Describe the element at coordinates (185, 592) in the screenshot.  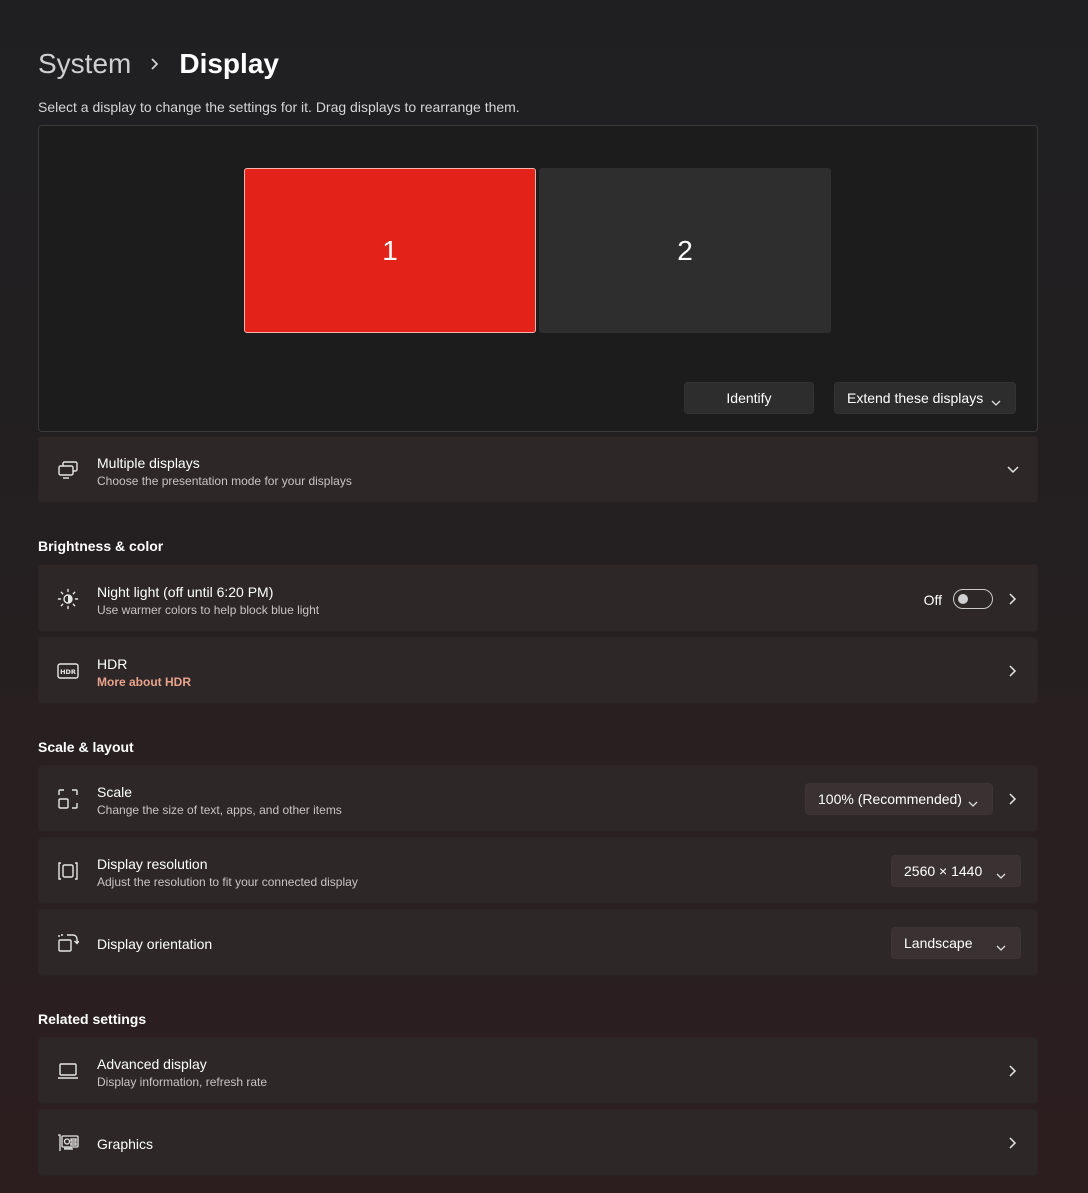
I see `night-light-title: Night light (off until 6:20 PM)` at that location.